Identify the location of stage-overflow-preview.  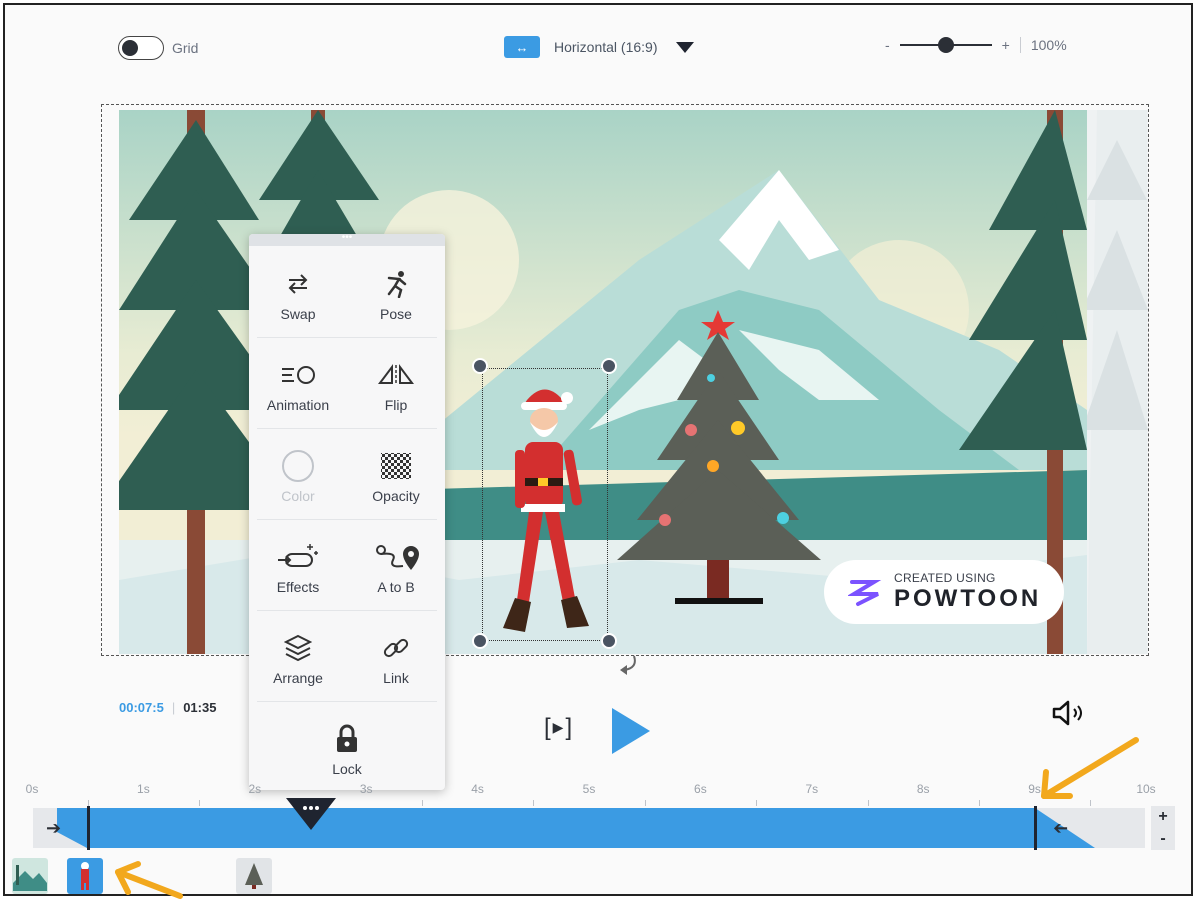
(1117, 382).